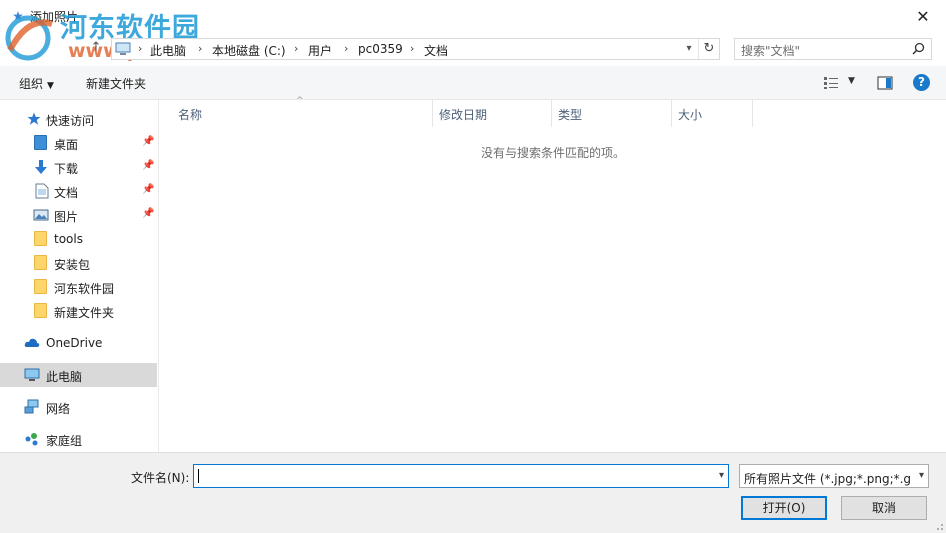 The image size is (946, 533). Describe the element at coordinates (570, 115) in the screenshot. I see `column-header-label: 类型` at that location.